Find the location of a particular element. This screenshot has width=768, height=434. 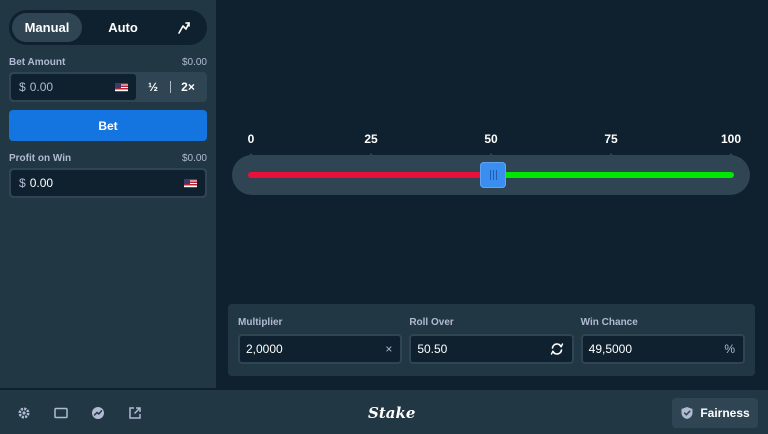

stake-logo: Stake is located at coordinates (392, 413).